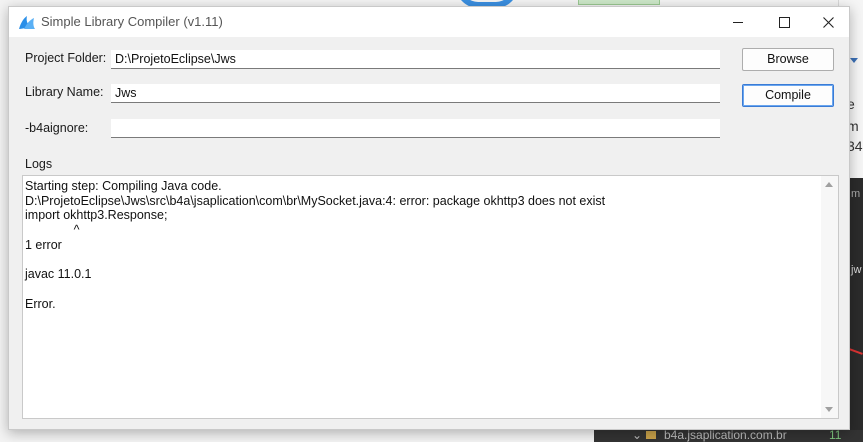 This screenshot has height=442, width=863. What do you see at coordinates (39, 164) in the screenshot?
I see `logs-label: Logs` at bounding box center [39, 164].